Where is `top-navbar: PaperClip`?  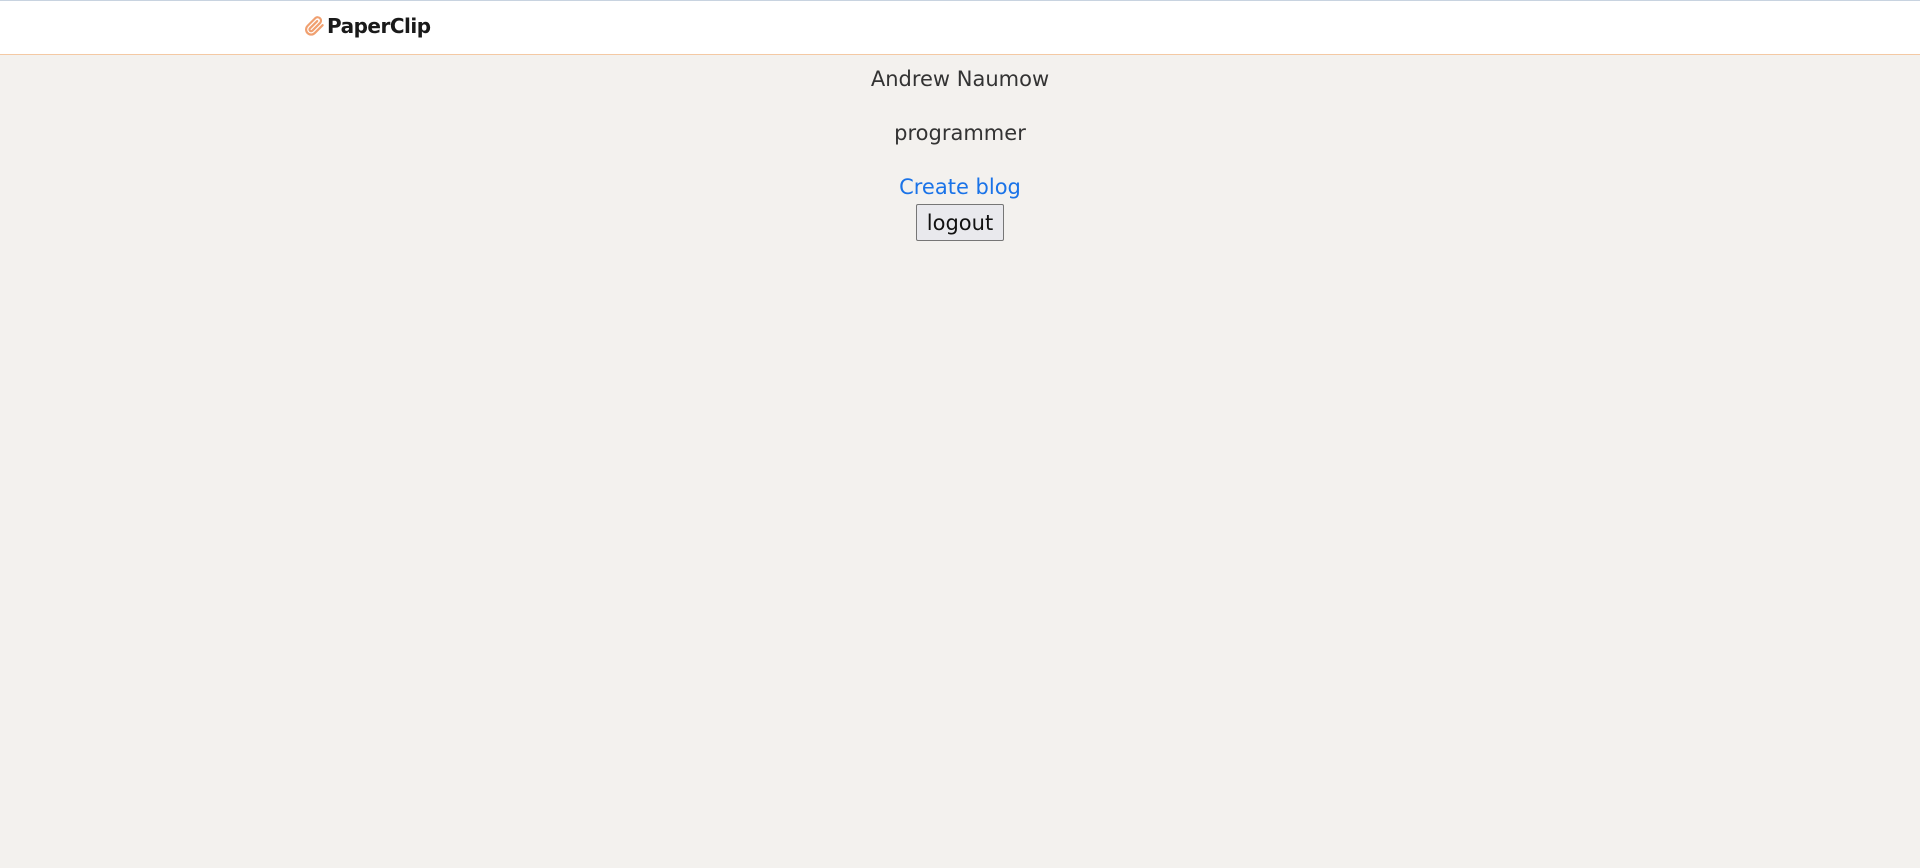
top-navbar: PaperClip is located at coordinates (960, 27).